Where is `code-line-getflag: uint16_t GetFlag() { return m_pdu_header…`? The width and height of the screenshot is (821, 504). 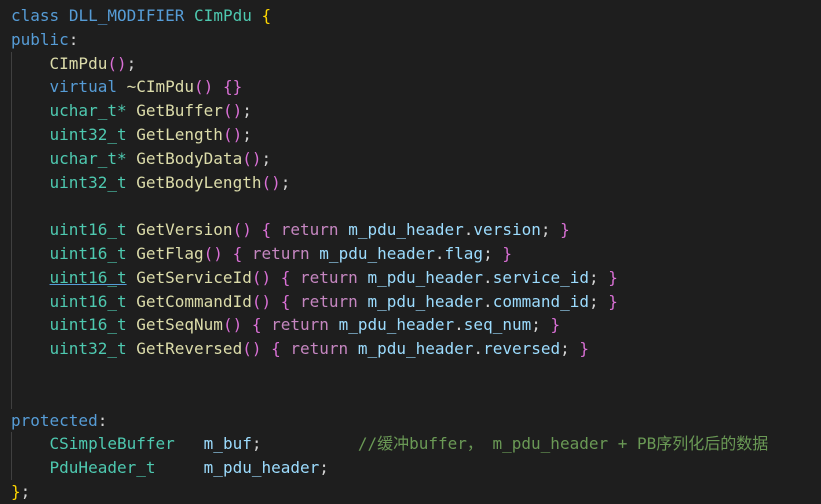
code-line-getflag: uint16_t GetFlag() { return m_pdu_header… is located at coordinates (410, 253).